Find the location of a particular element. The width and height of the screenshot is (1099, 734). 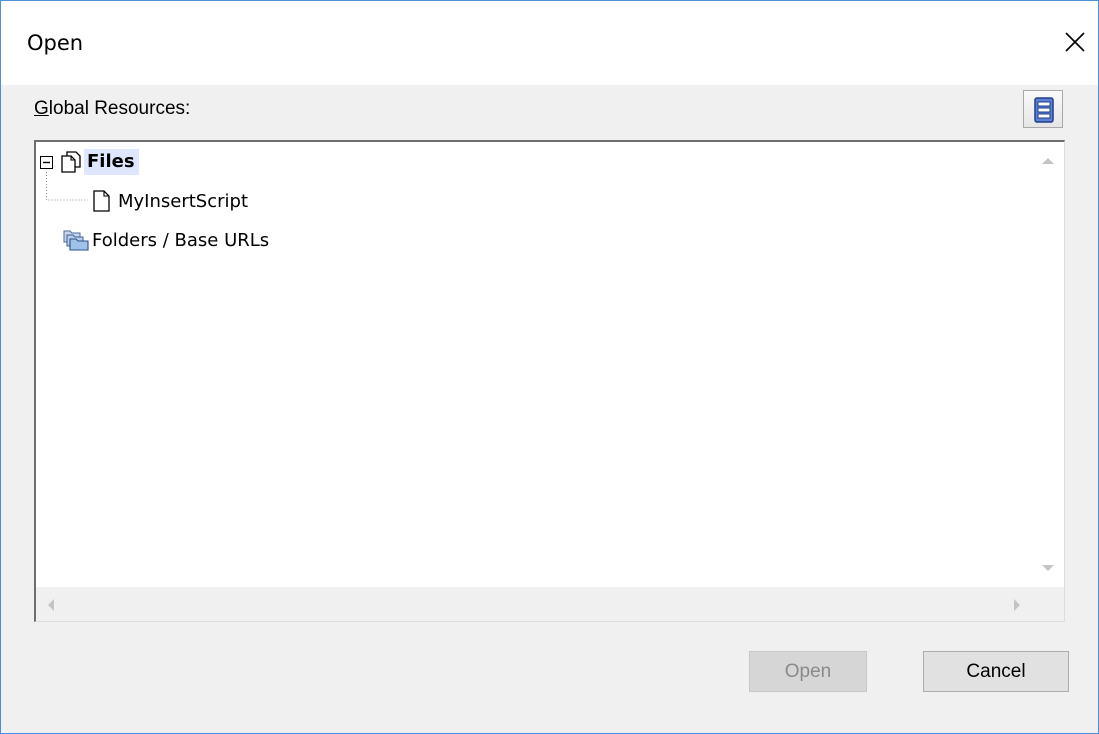

tree-item-myinsertscript: MyInsertScript is located at coordinates (220, 202).